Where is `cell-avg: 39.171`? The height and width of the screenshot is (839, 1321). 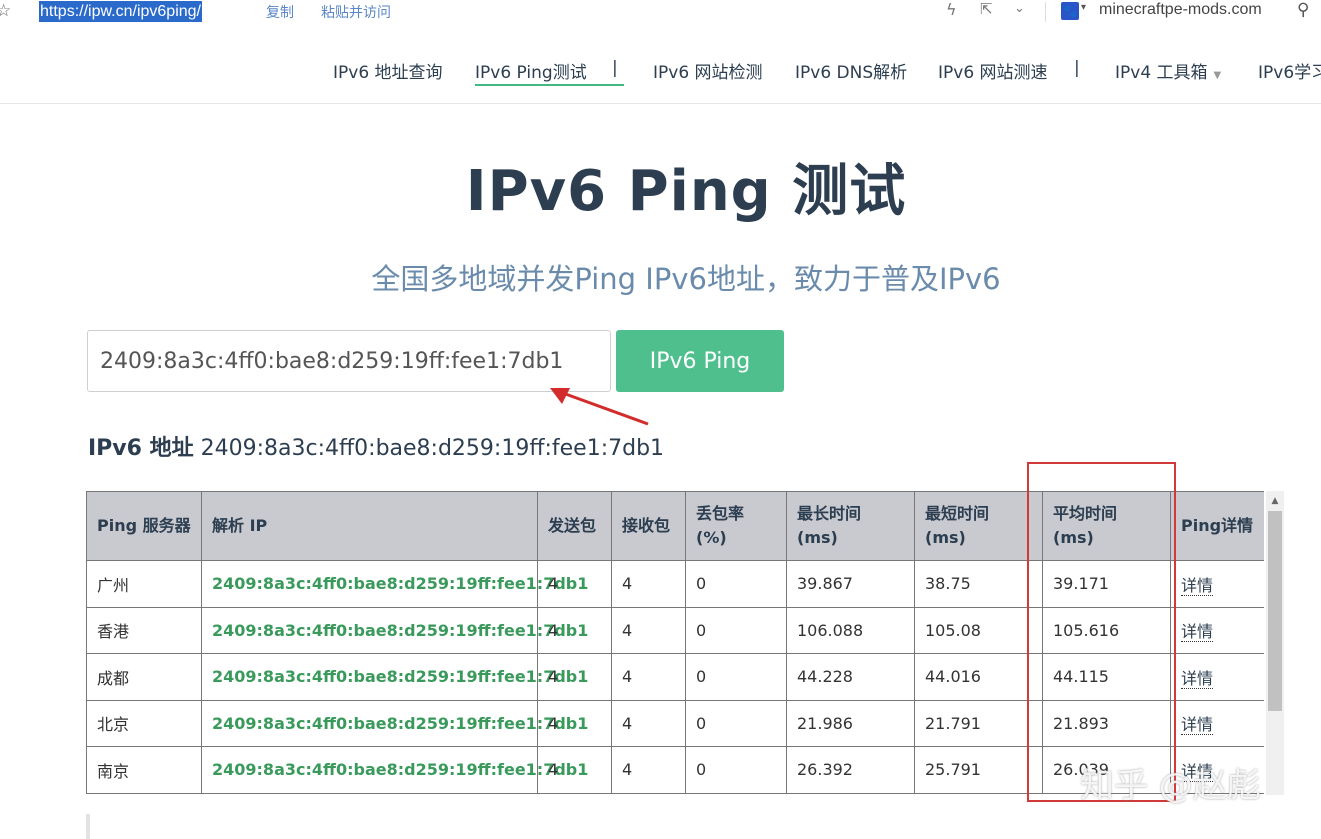 cell-avg: 39.171 is located at coordinates (1106, 584).